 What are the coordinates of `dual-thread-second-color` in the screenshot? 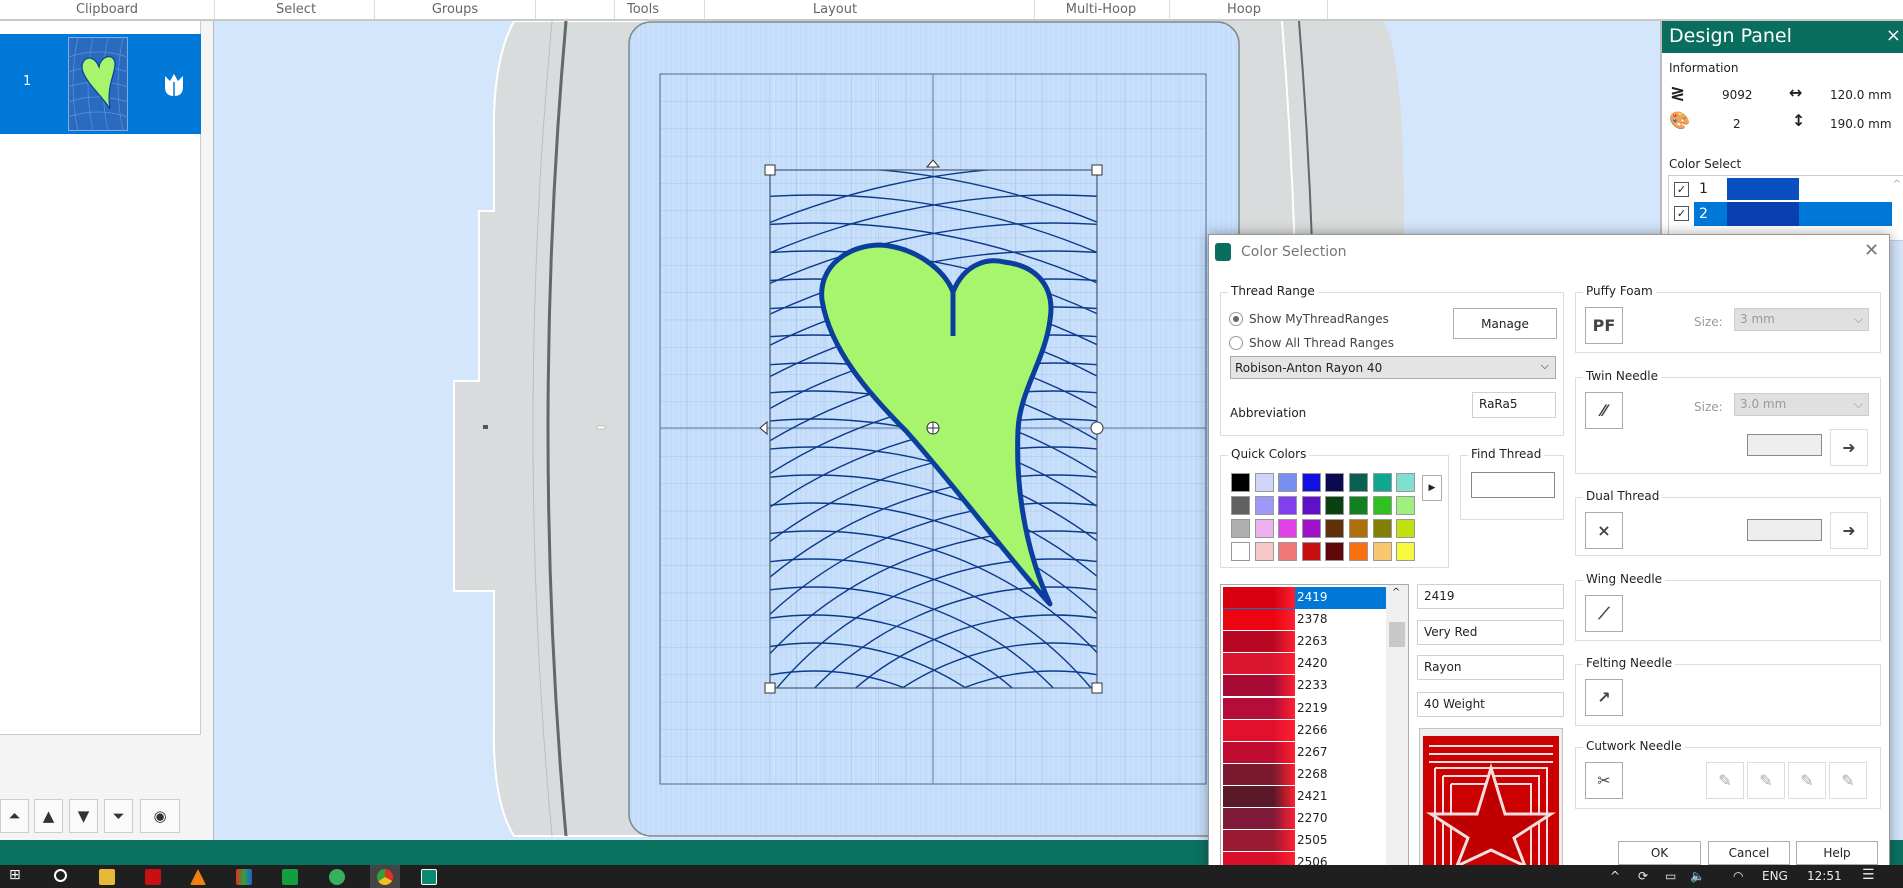 It's located at (1784, 530).